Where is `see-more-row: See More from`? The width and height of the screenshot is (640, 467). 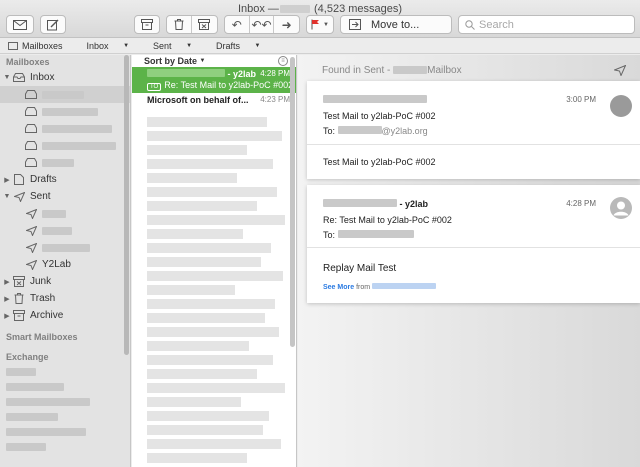
see-more-row: See More from is located at coordinates (380, 287).